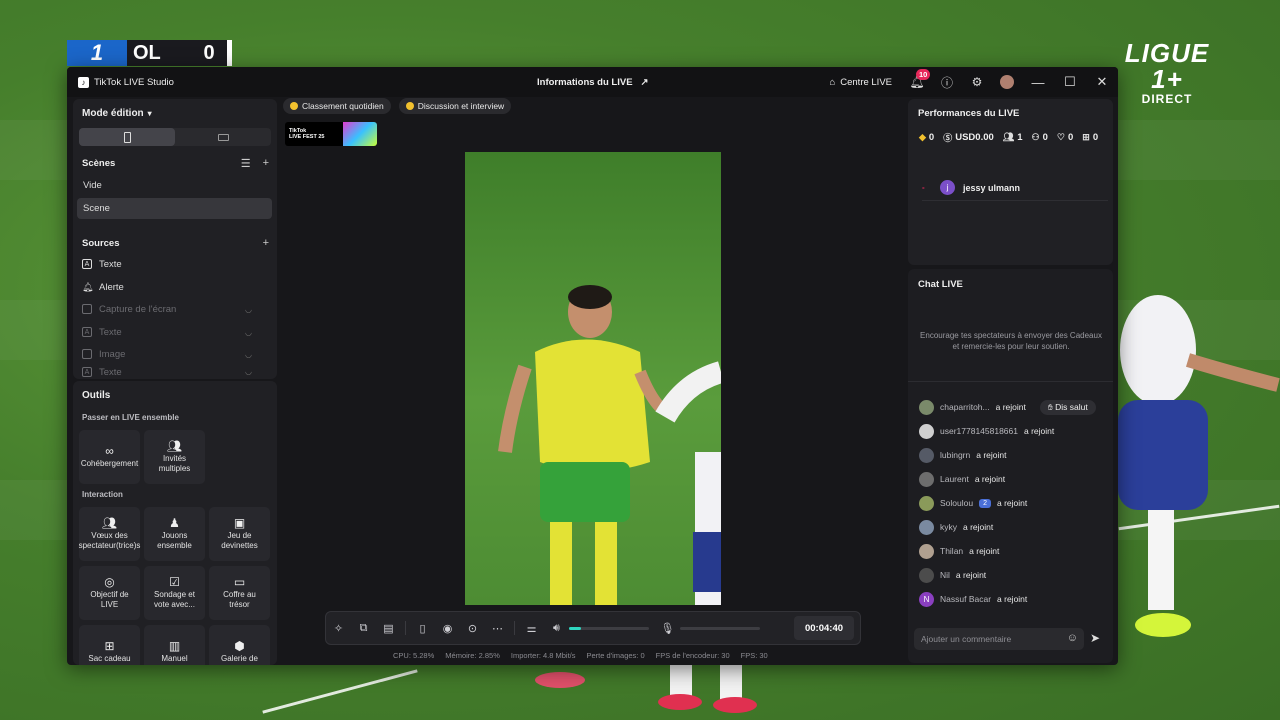 This screenshot has height=720, width=1280. Describe the element at coordinates (109, 457) in the screenshot. I see `cohosting-tile: ∞ Cohébergement` at that location.